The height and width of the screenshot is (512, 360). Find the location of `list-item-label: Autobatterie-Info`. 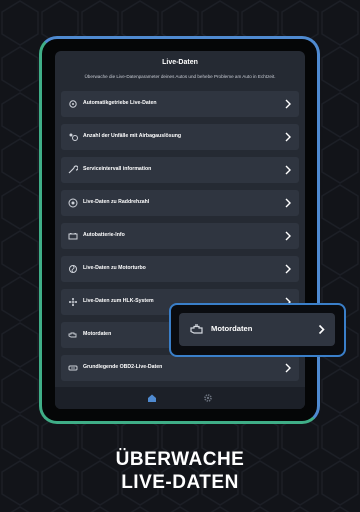

list-item-label: Autobatterie-Info is located at coordinates (104, 235).